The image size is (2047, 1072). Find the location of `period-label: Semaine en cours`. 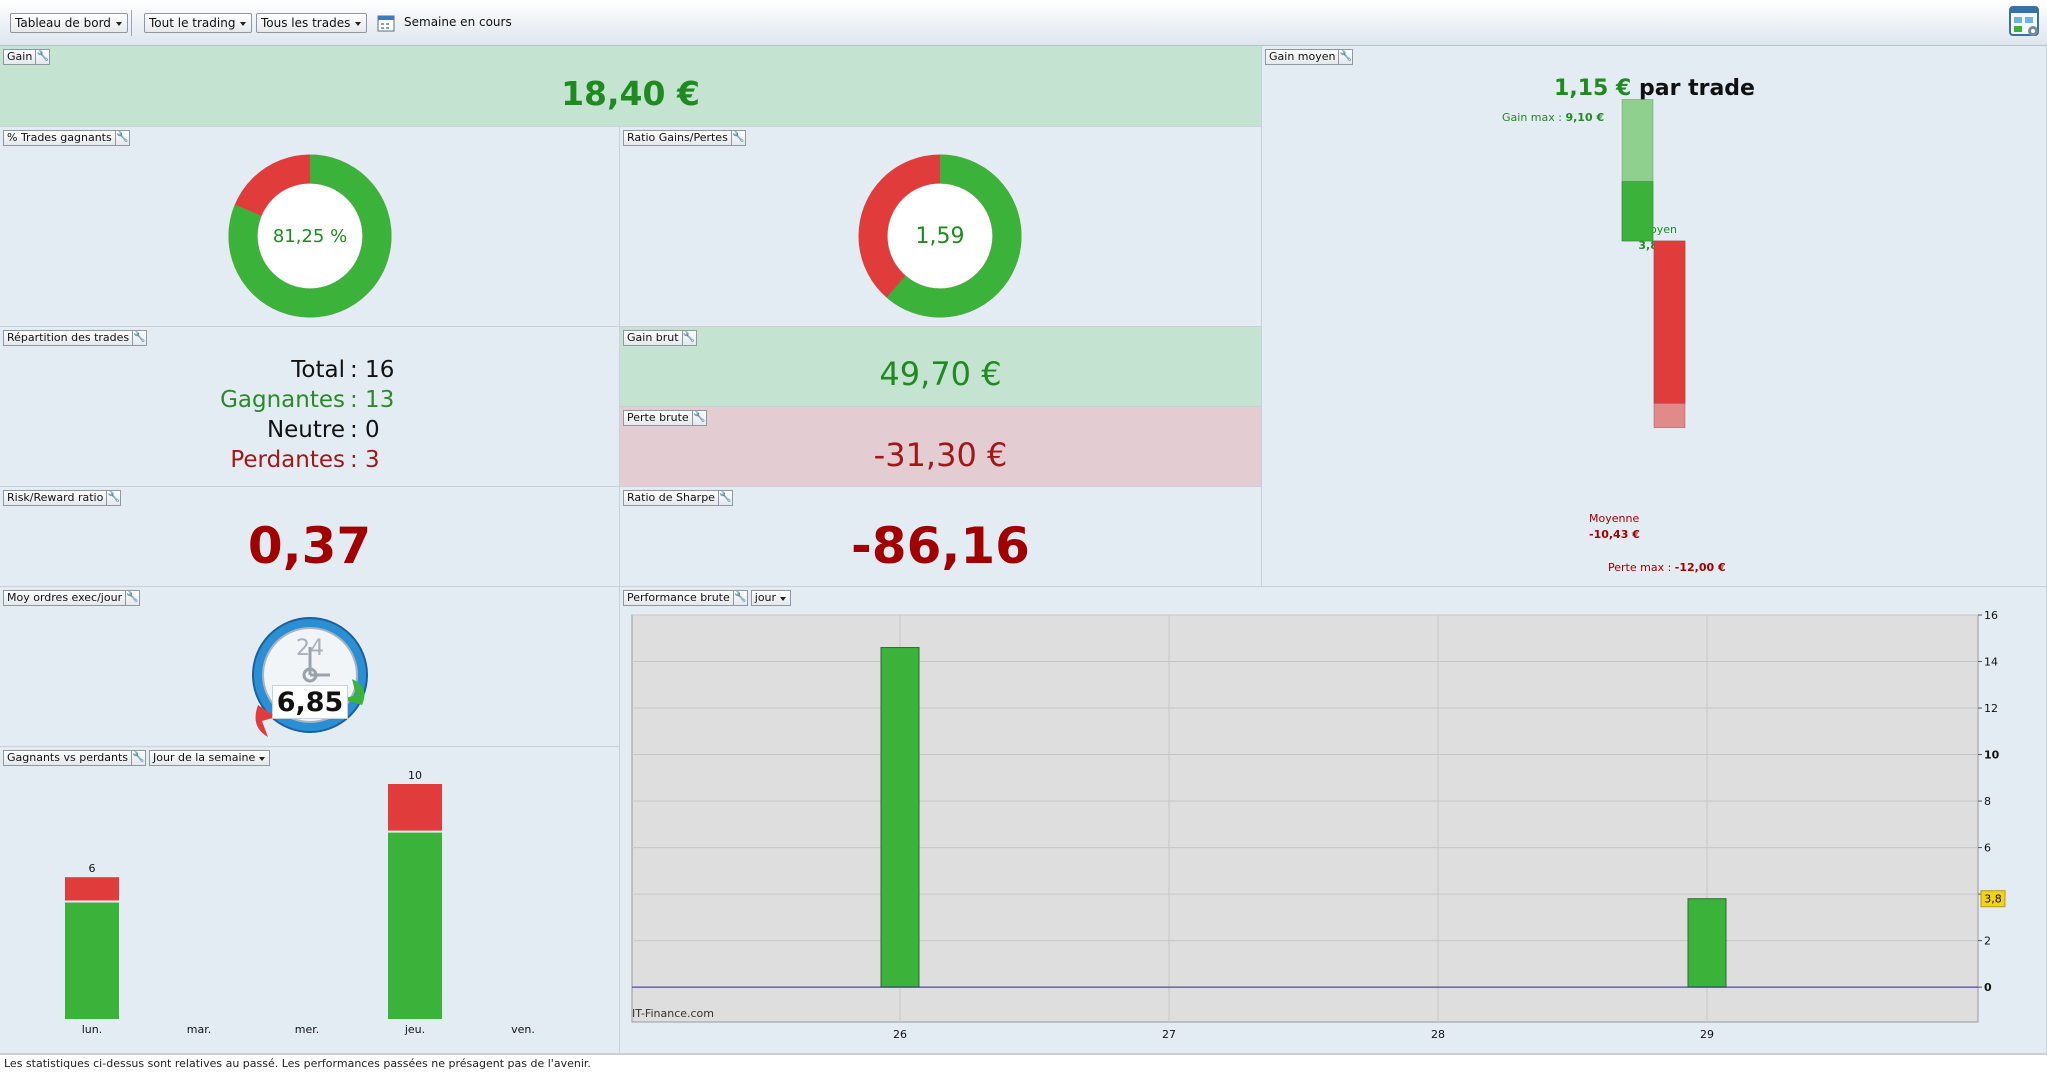

period-label: Semaine en cours is located at coordinates (458, 22).